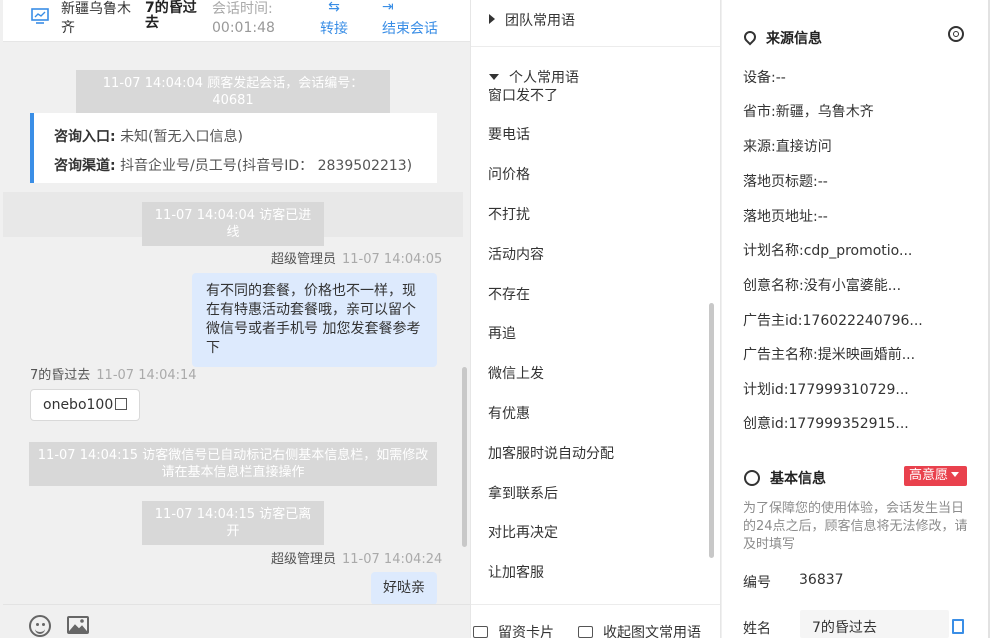 The image size is (990, 638). Describe the element at coordinates (233, 92) in the screenshot. I see `system-message: 11-07 14:04:04 顾客发起会话，会话编号：40681` at that location.